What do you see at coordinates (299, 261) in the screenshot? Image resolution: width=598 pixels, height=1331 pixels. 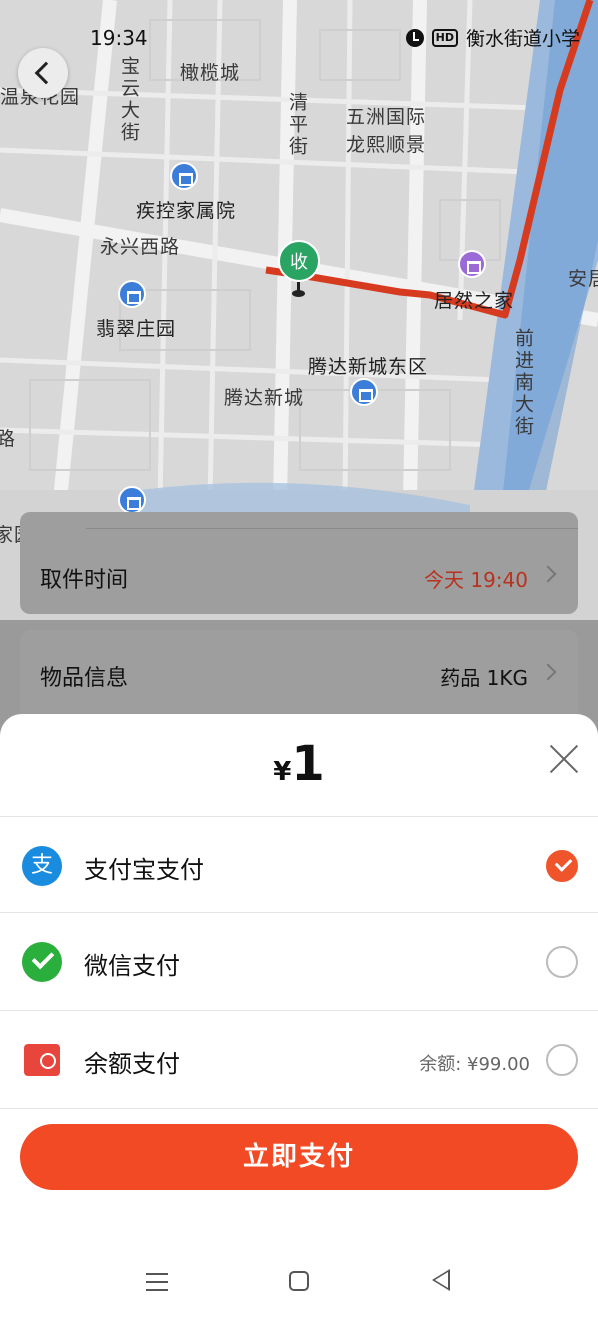 I see `receiver-pin: 收` at bounding box center [299, 261].